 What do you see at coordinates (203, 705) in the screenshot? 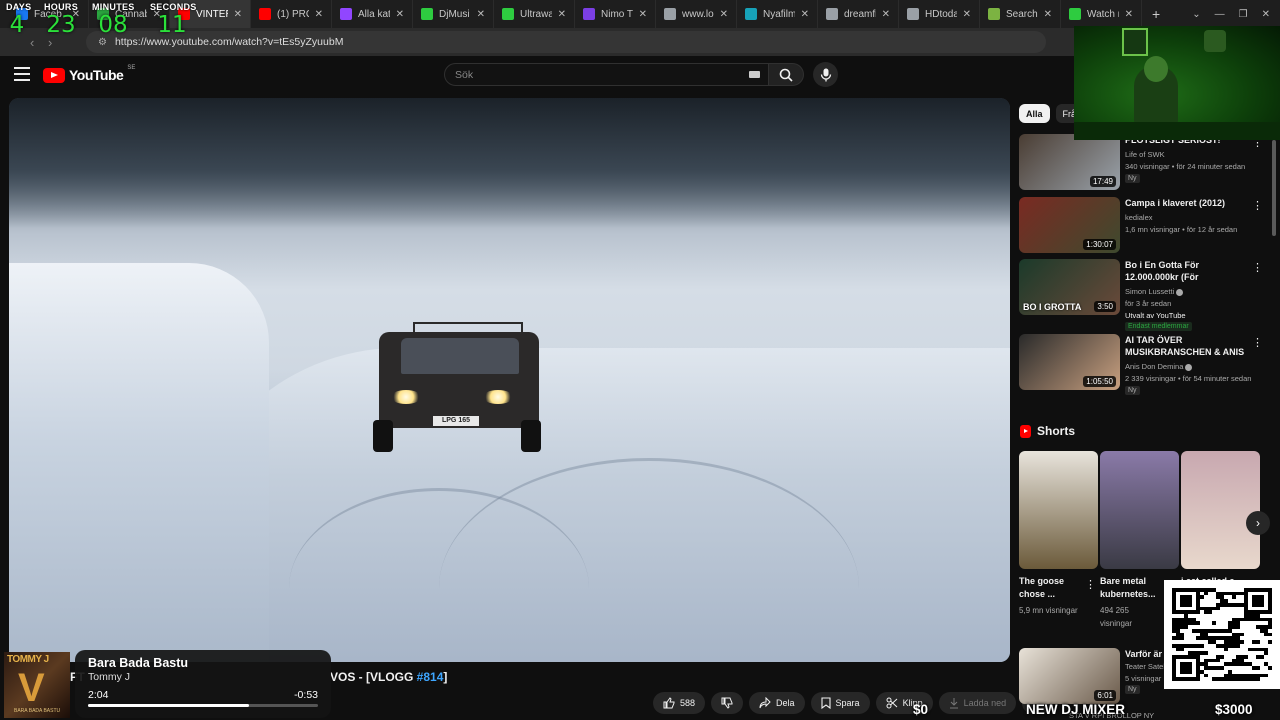
I see `now-playing-progress` at bounding box center [203, 705].